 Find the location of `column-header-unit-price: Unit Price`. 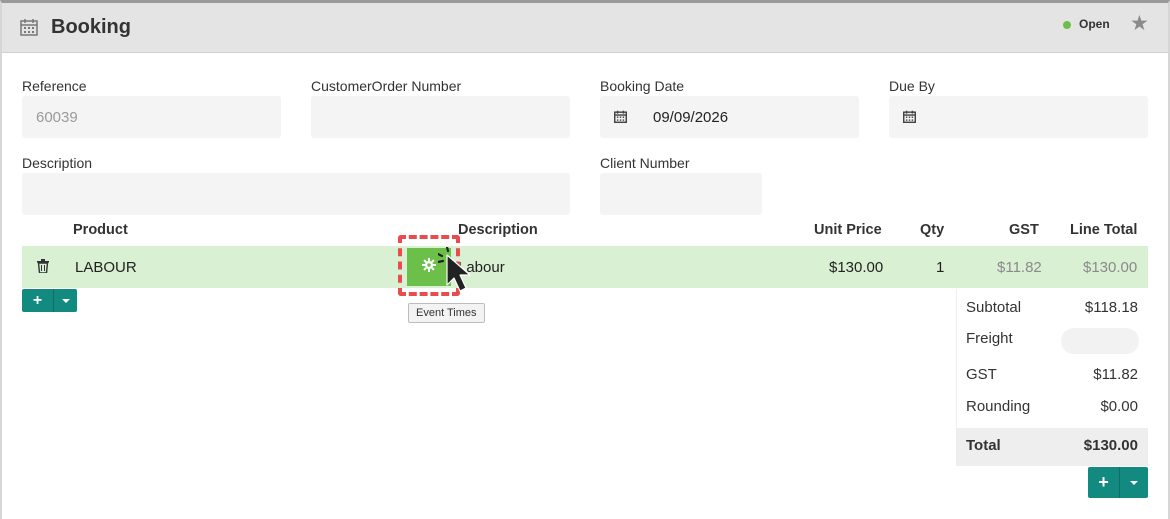

column-header-unit-price: Unit Price is located at coordinates (848, 230).